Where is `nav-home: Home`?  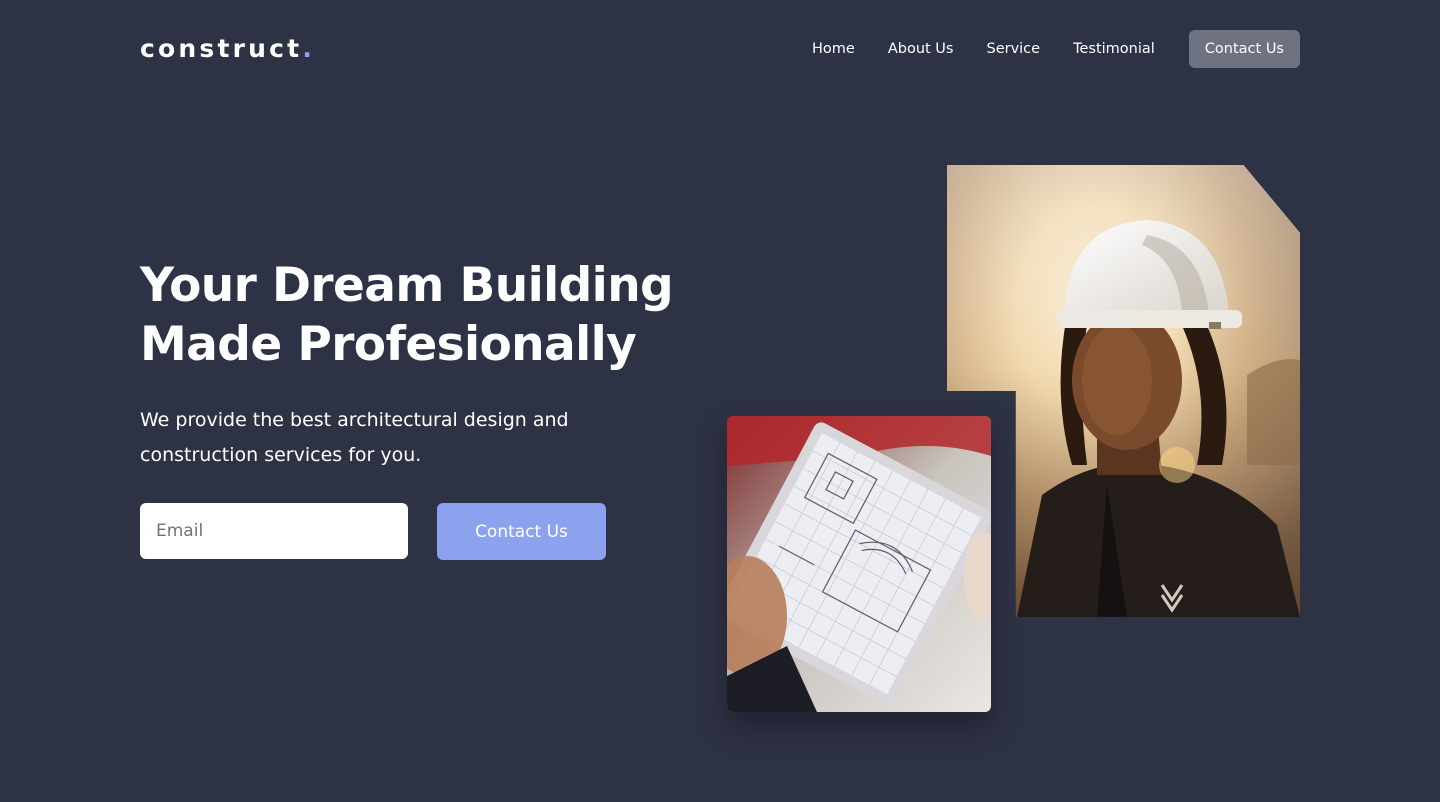 nav-home: Home is located at coordinates (833, 49).